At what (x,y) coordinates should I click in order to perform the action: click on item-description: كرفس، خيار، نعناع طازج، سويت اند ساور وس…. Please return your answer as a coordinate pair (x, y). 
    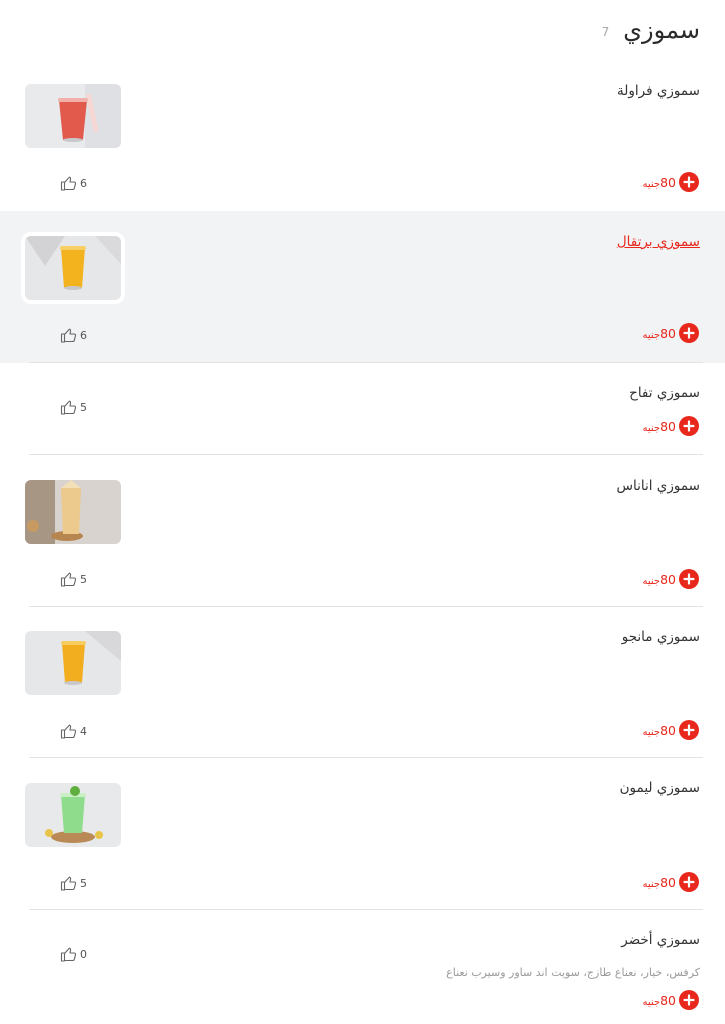
    Looking at the image, I should click on (573, 972).